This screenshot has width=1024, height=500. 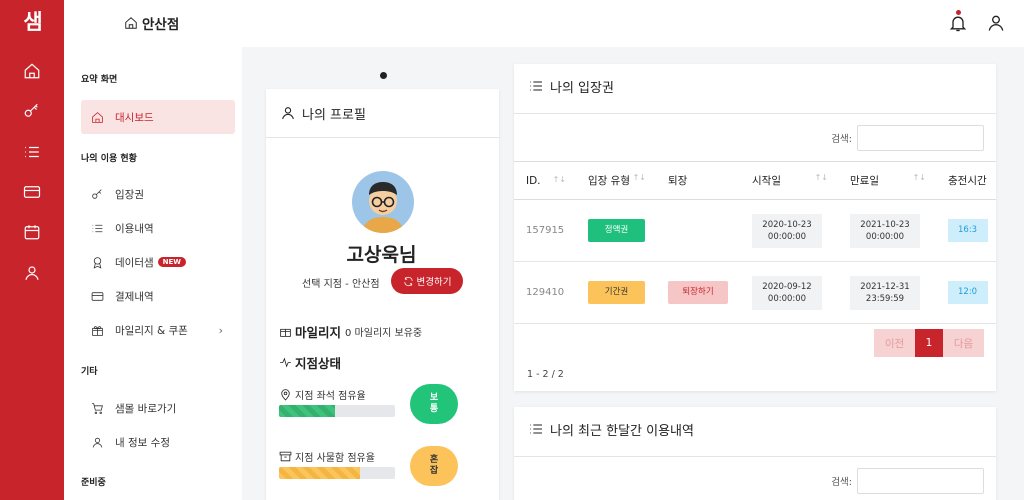 I want to click on col-label: 시작일, so click(x=766, y=181).